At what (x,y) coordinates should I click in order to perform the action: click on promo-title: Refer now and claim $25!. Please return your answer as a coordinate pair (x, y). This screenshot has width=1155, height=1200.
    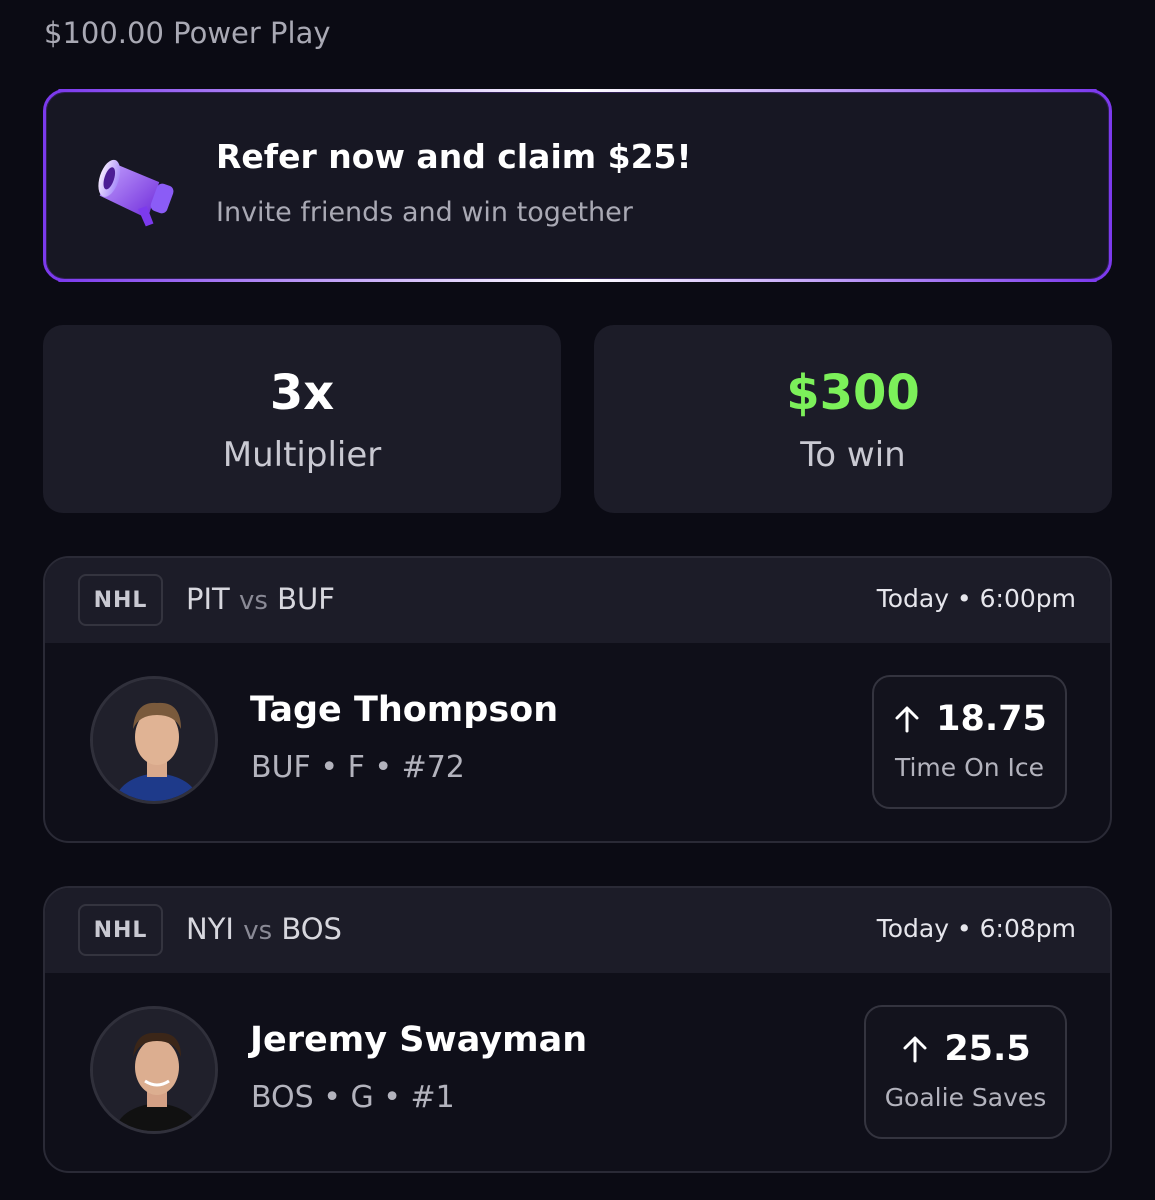
    Looking at the image, I should click on (454, 156).